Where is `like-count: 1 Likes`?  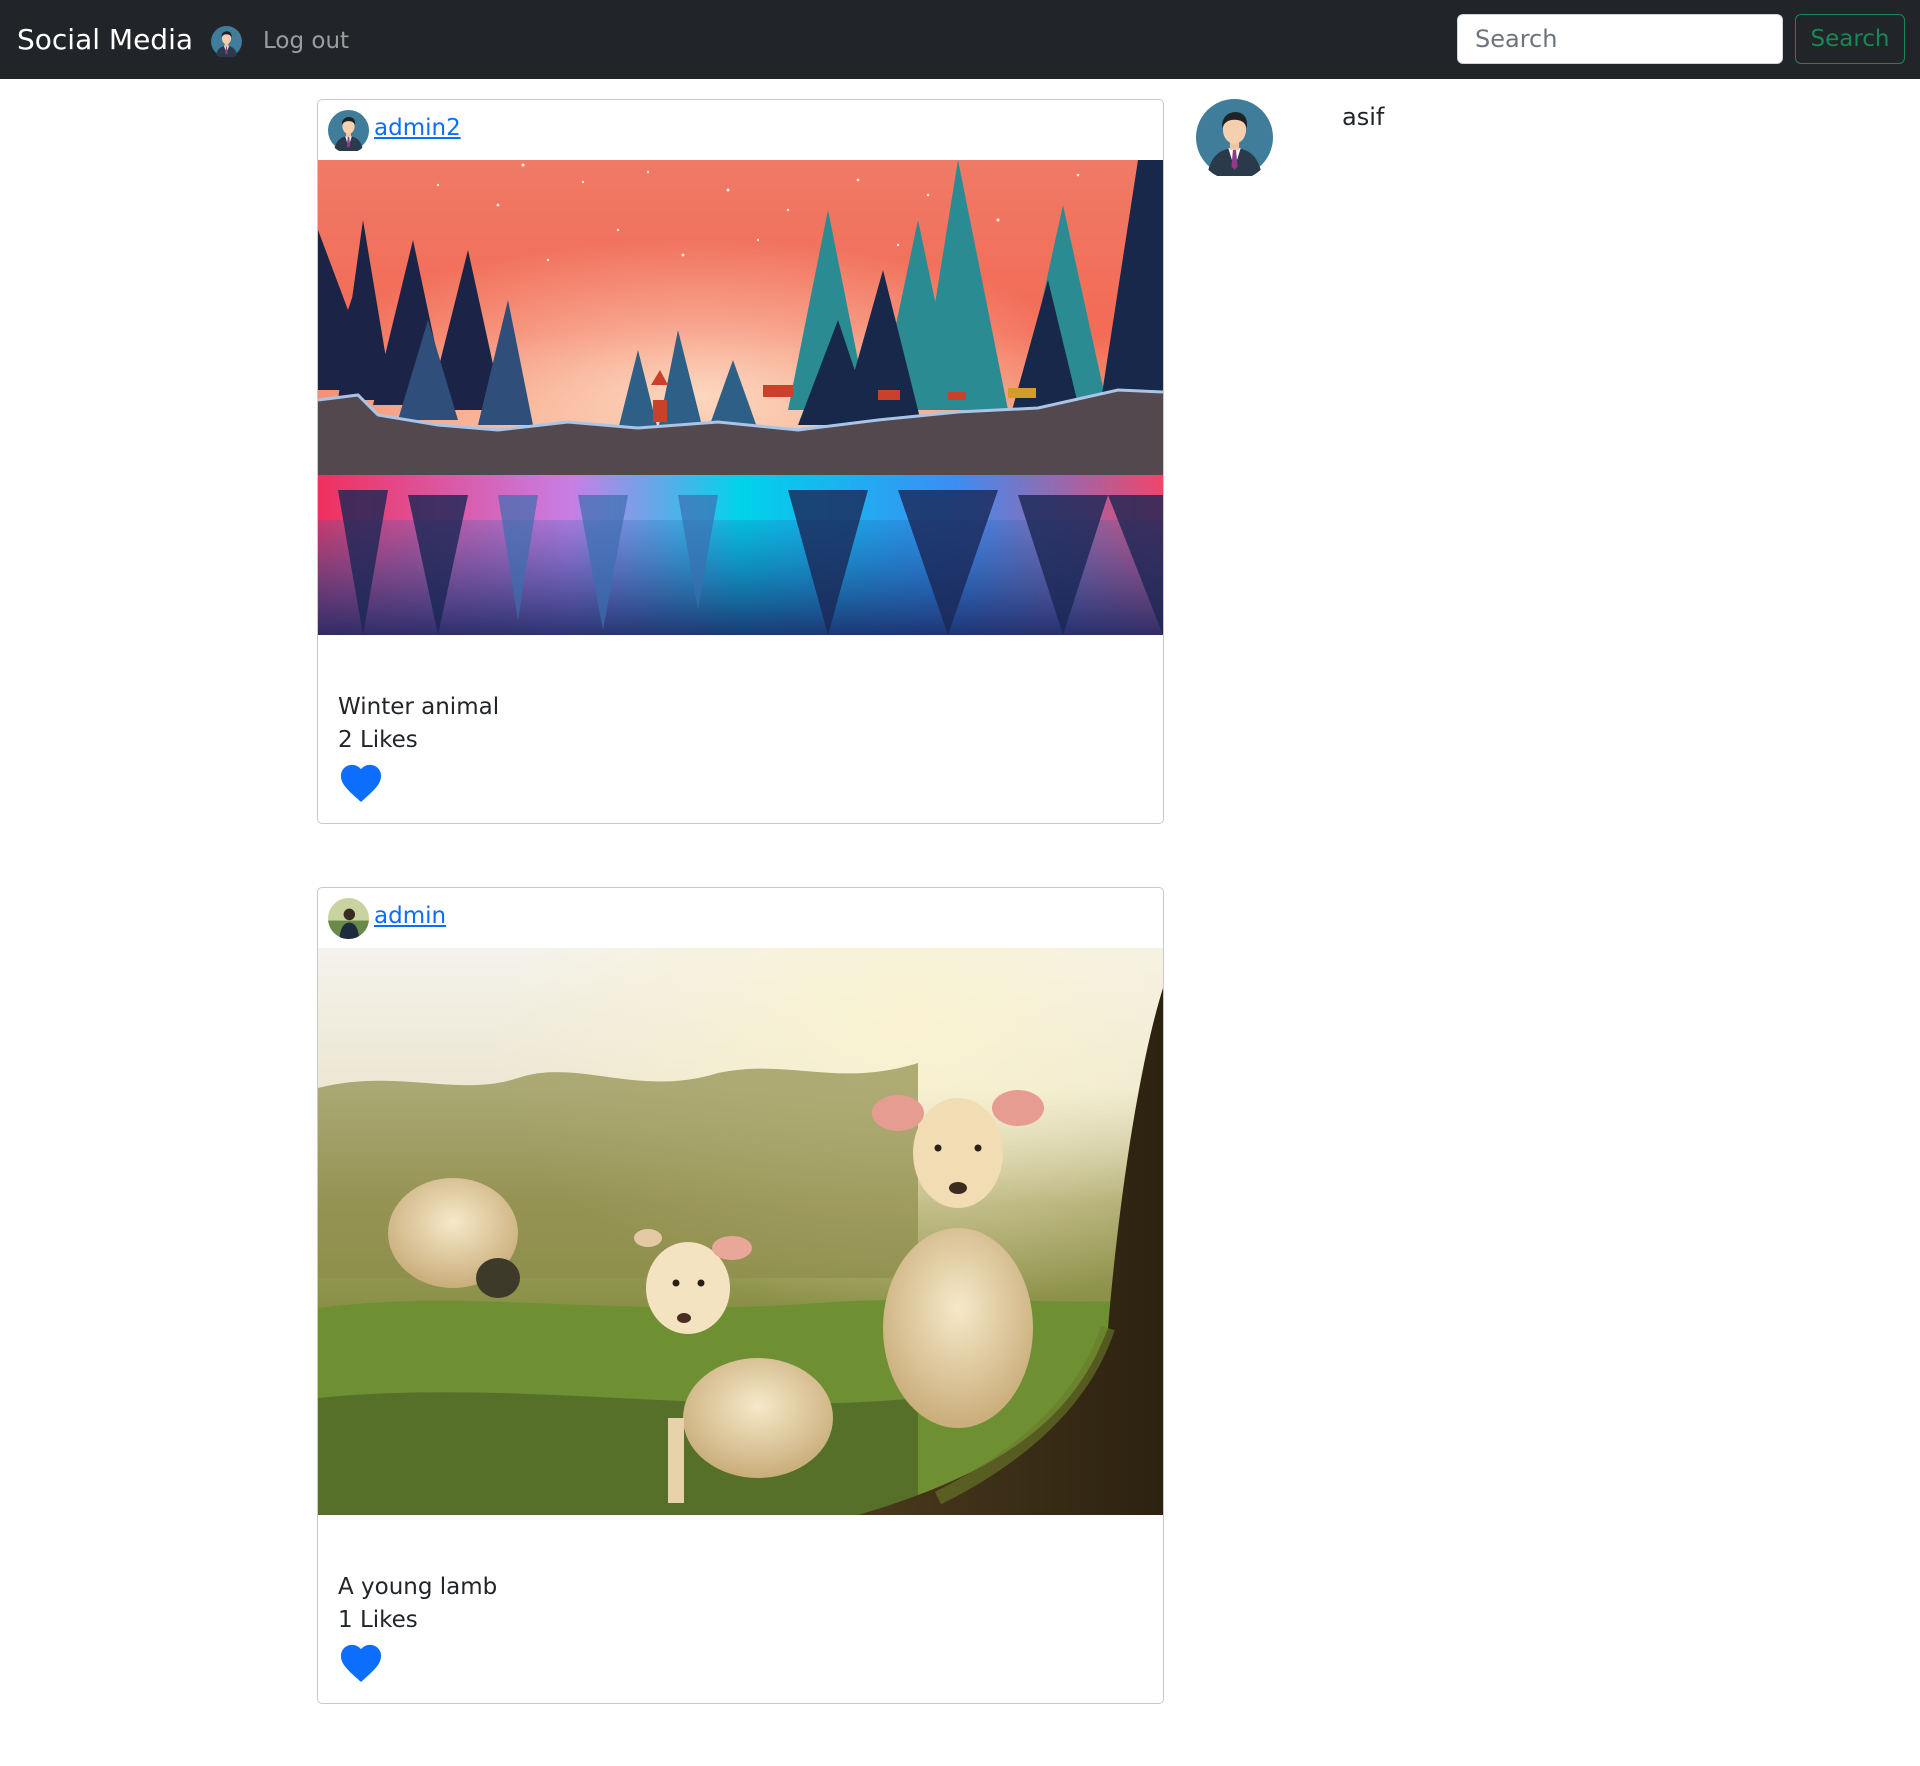 like-count: 1 Likes is located at coordinates (378, 1620).